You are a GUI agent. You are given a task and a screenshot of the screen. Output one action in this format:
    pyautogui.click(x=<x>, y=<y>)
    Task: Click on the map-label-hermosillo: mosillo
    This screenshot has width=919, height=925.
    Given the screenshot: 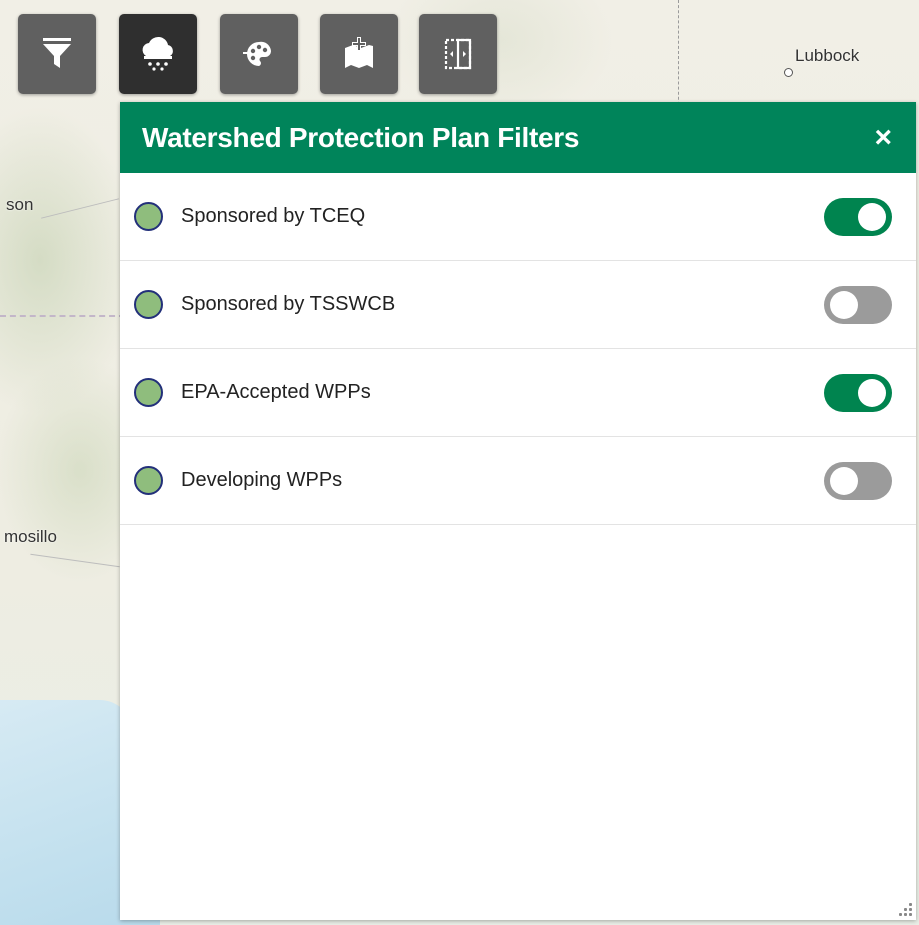 What is the action you would take?
    pyautogui.click(x=30, y=536)
    